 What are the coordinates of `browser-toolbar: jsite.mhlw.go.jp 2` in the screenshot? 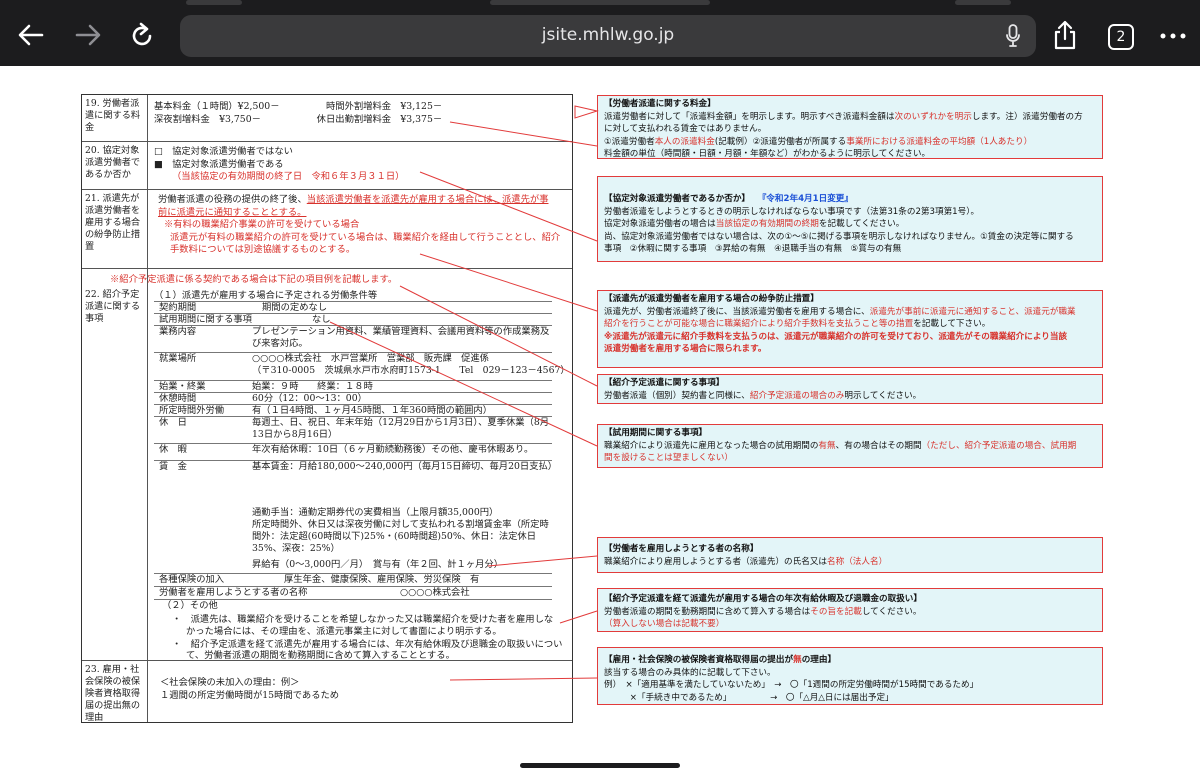 It's located at (600, 33).